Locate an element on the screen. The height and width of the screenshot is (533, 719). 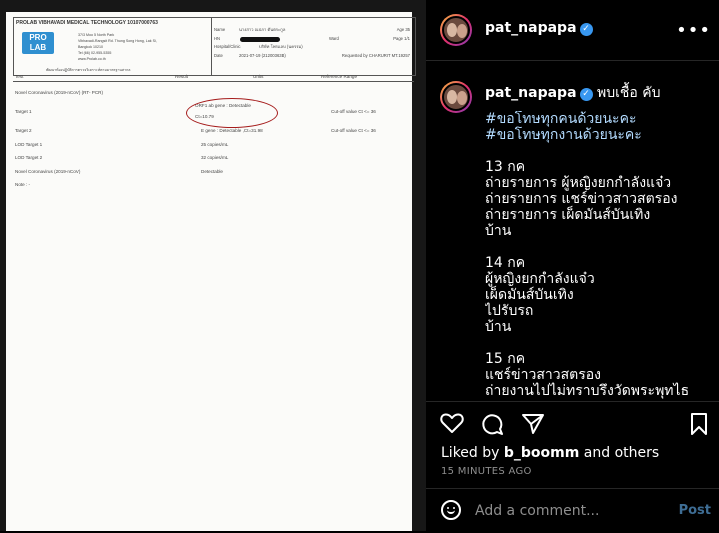
logo-line-2: LAB is located at coordinates (38, 47).